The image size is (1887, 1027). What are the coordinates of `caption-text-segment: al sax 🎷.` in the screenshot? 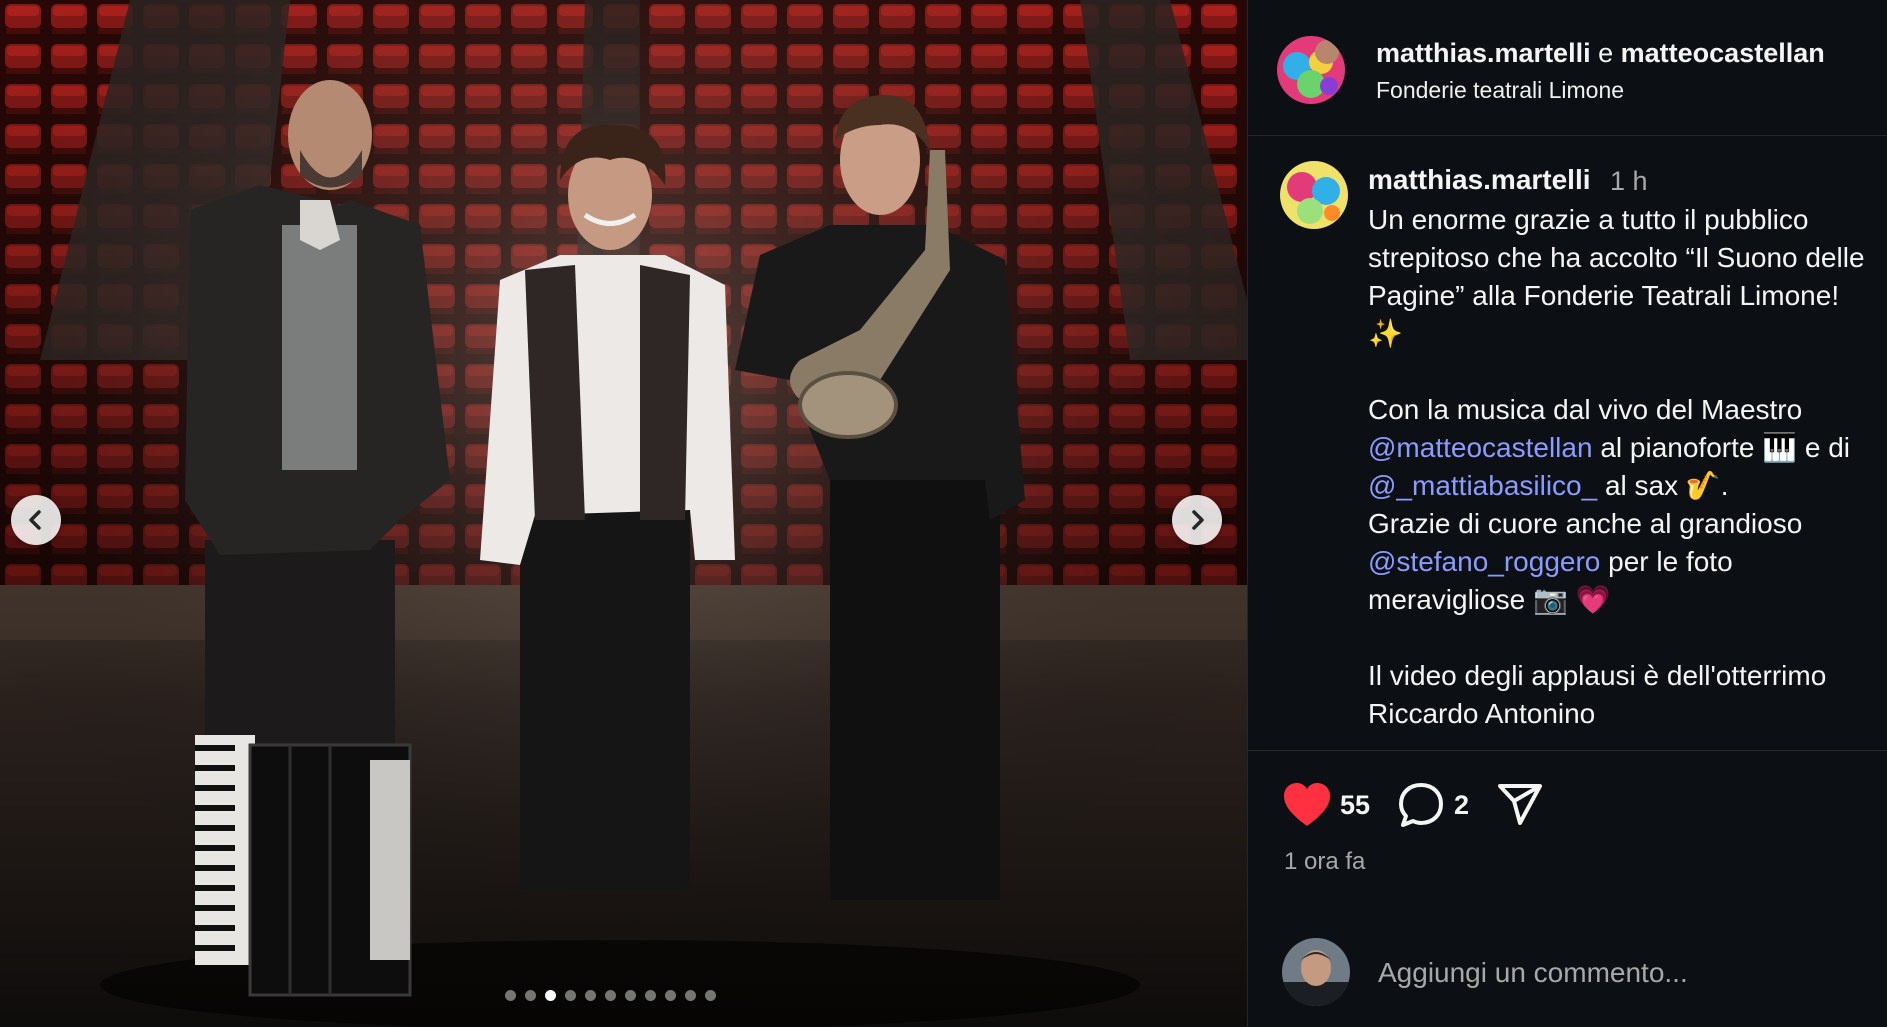 It's located at (1663, 485).